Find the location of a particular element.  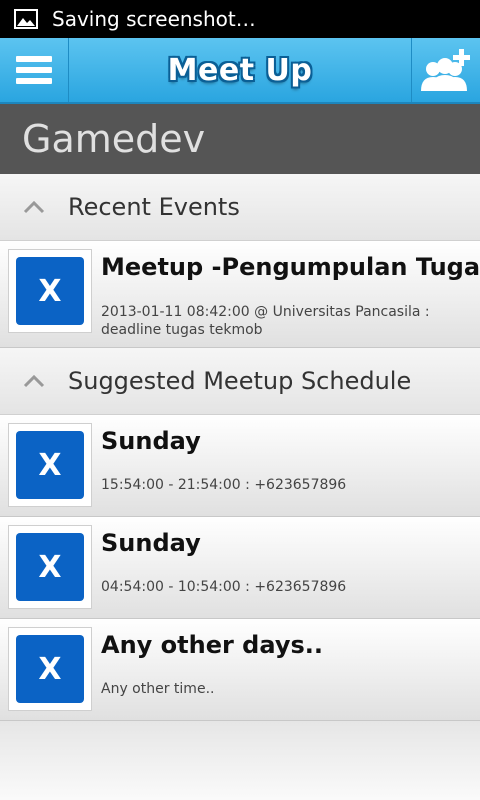

image-icon is located at coordinates (26, 19).